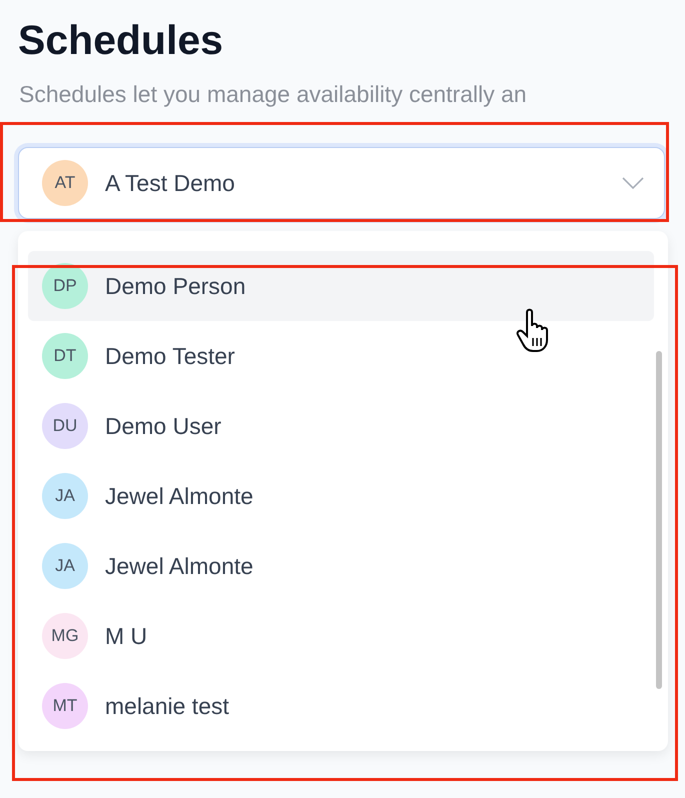 The width and height of the screenshot is (685, 798). What do you see at coordinates (65, 356) in the screenshot?
I see `avatar: DT` at bounding box center [65, 356].